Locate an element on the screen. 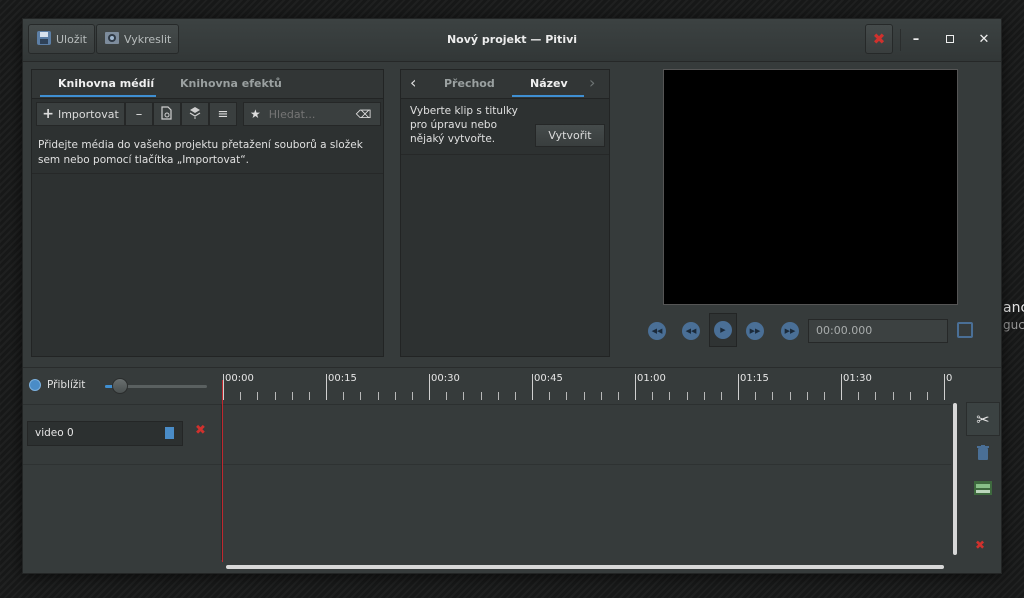 The image size is (1024, 598). ruler-label: 00:15 is located at coordinates (342, 378).